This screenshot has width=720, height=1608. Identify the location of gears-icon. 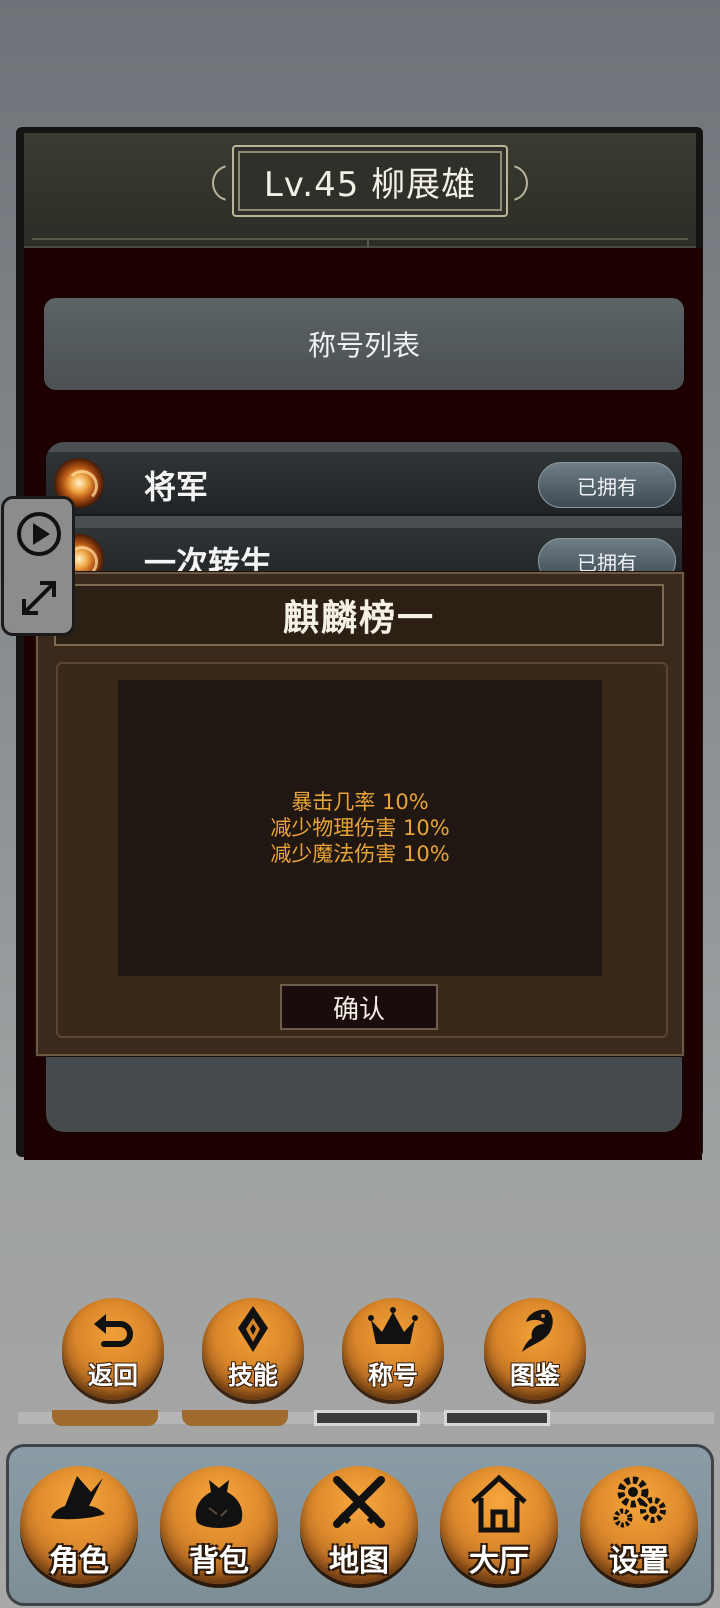
(639, 1502).